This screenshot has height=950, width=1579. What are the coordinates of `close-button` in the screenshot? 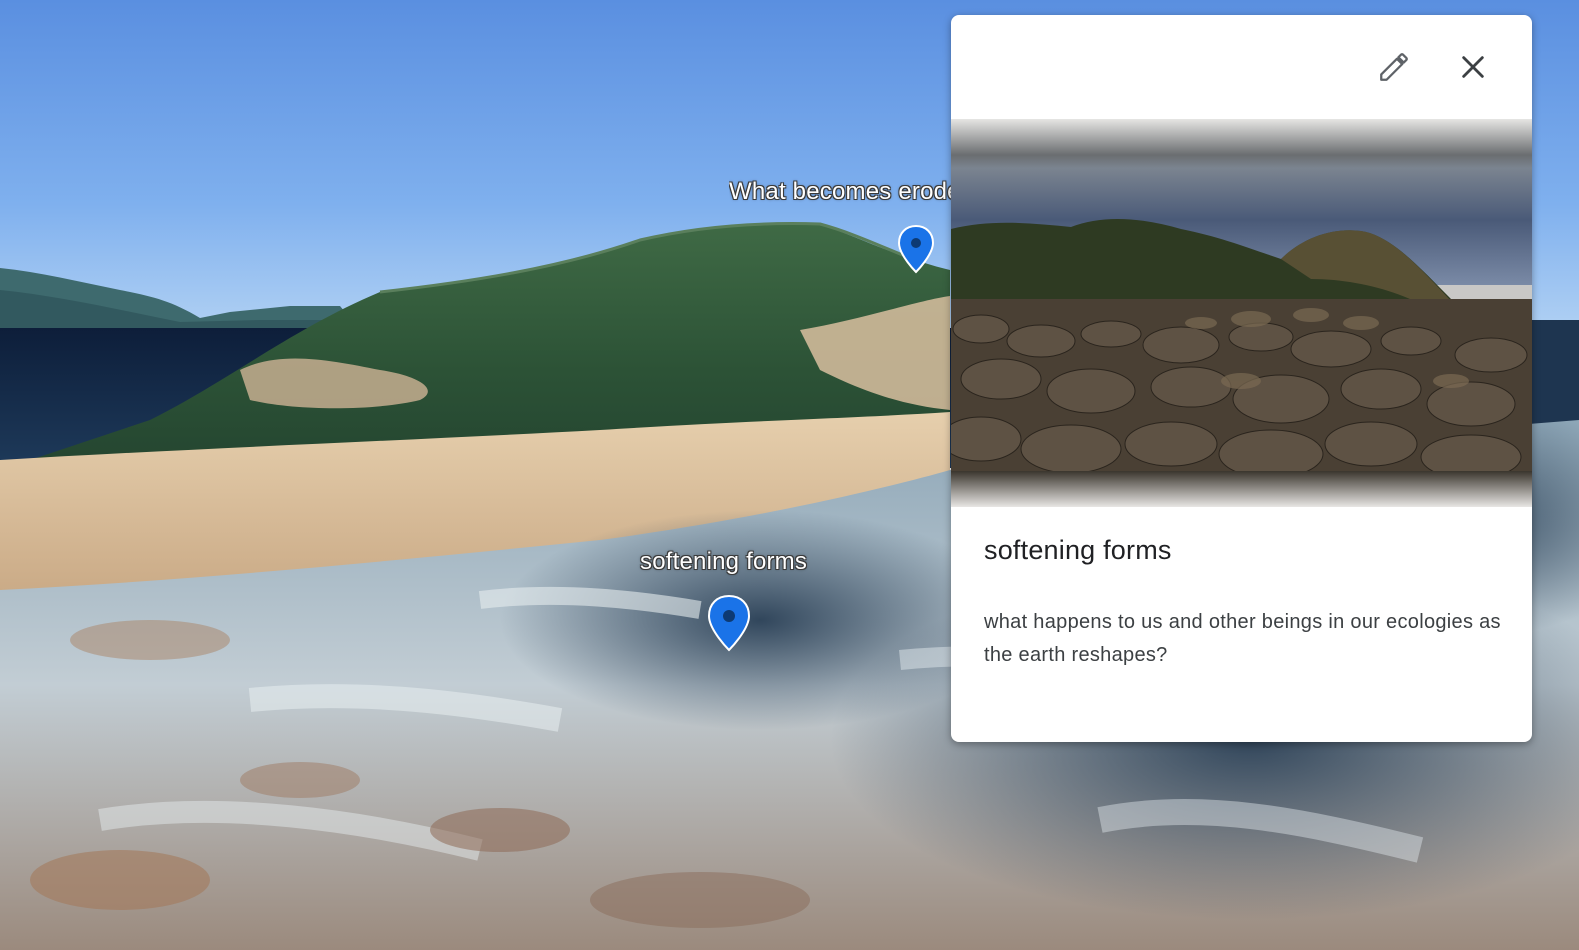 It's located at (1473, 67).